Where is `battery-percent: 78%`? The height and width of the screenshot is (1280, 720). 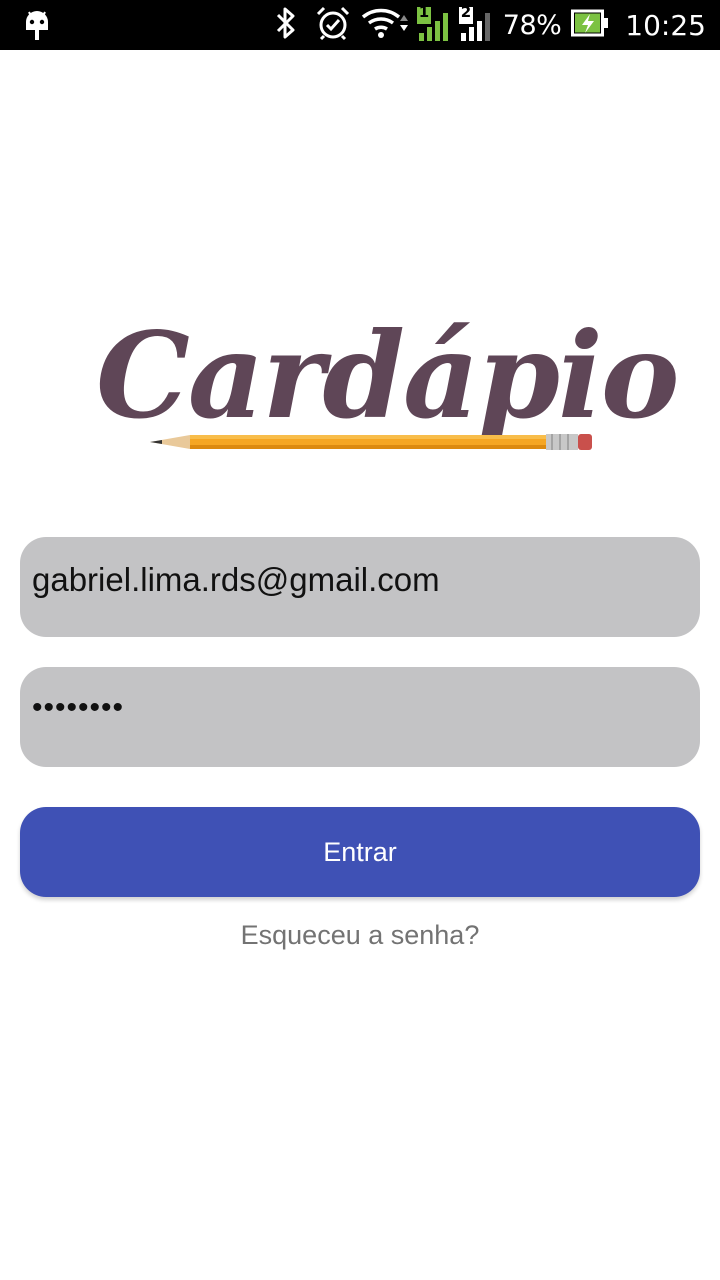
battery-percent: 78% is located at coordinates (532, 25).